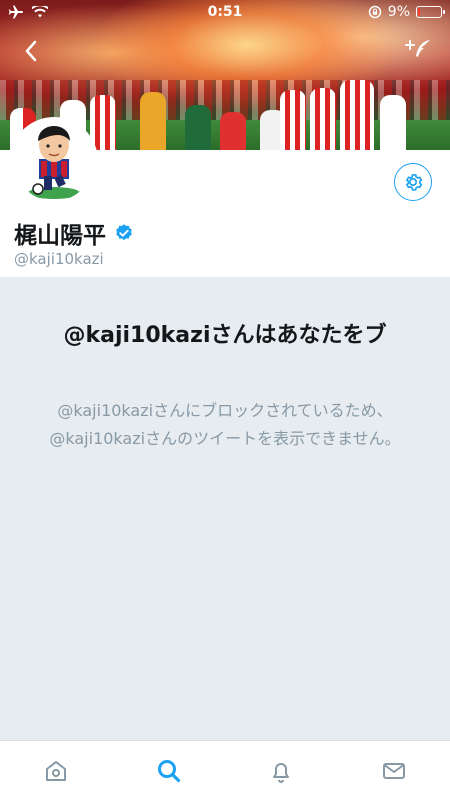 The width and height of the screenshot is (450, 800). What do you see at coordinates (398, 12) in the screenshot?
I see `battery-percent: 9%` at bounding box center [398, 12].